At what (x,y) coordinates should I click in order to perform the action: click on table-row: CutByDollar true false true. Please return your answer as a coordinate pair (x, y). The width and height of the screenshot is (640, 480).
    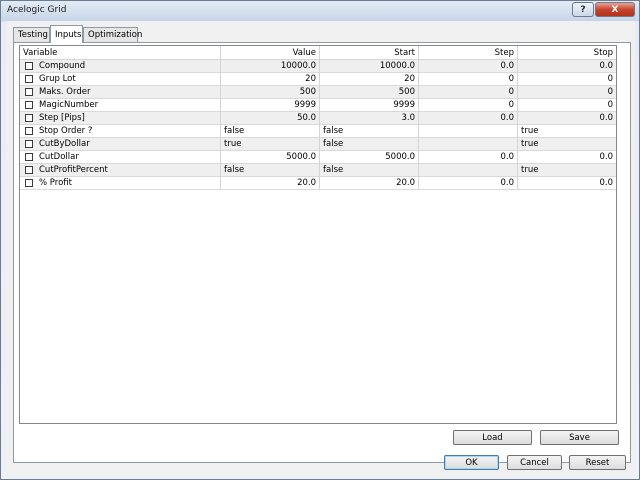
    Looking at the image, I should click on (318, 144).